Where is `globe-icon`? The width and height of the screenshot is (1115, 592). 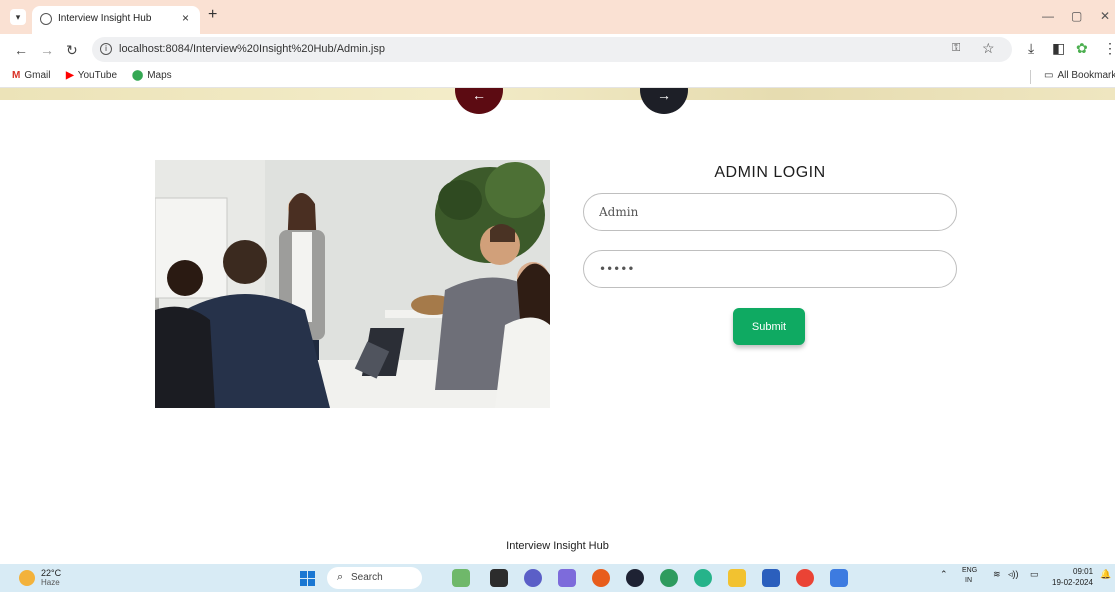 globe-icon is located at coordinates (46, 19).